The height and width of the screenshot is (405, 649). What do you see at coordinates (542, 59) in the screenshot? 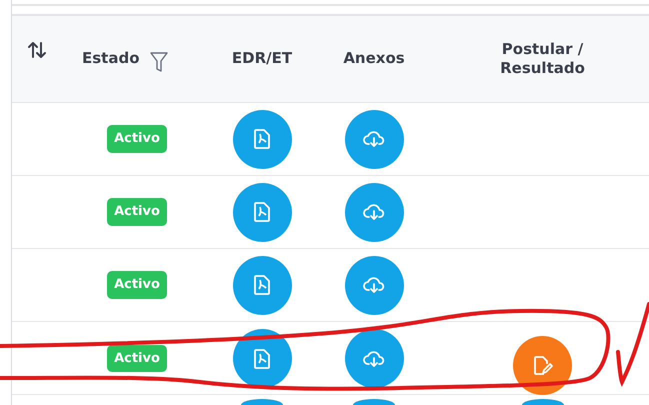
I see `column-header: Postular / Resultado` at bounding box center [542, 59].